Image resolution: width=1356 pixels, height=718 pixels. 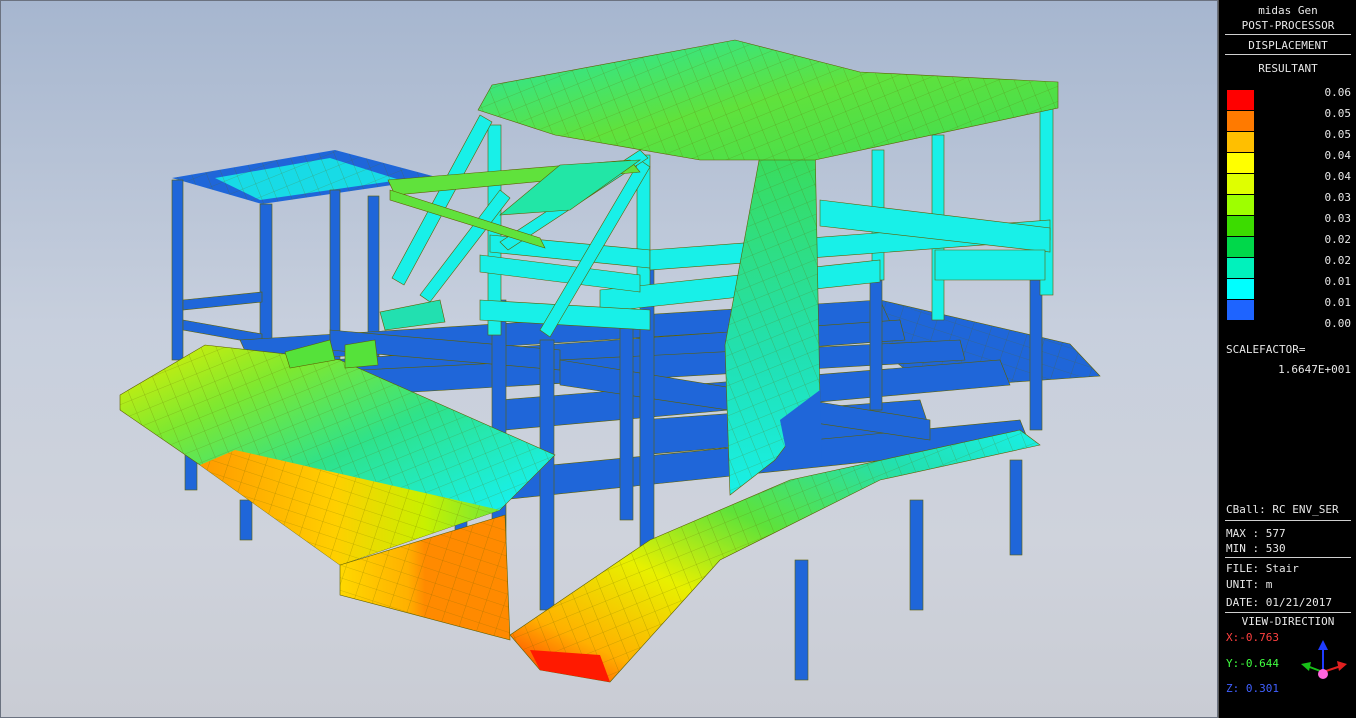 I want to click on roof-slab, so click(x=768, y=100).